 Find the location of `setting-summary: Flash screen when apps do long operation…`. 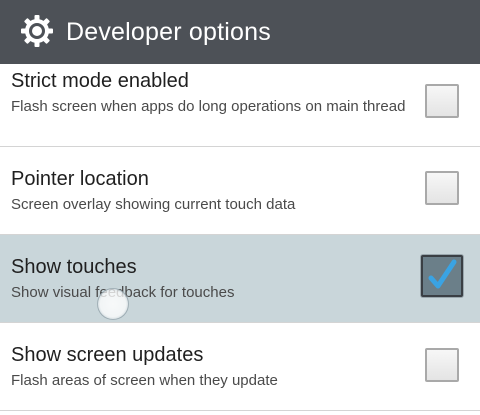

setting-summary: Flash screen when apps do long operation… is located at coordinates (208, 106).